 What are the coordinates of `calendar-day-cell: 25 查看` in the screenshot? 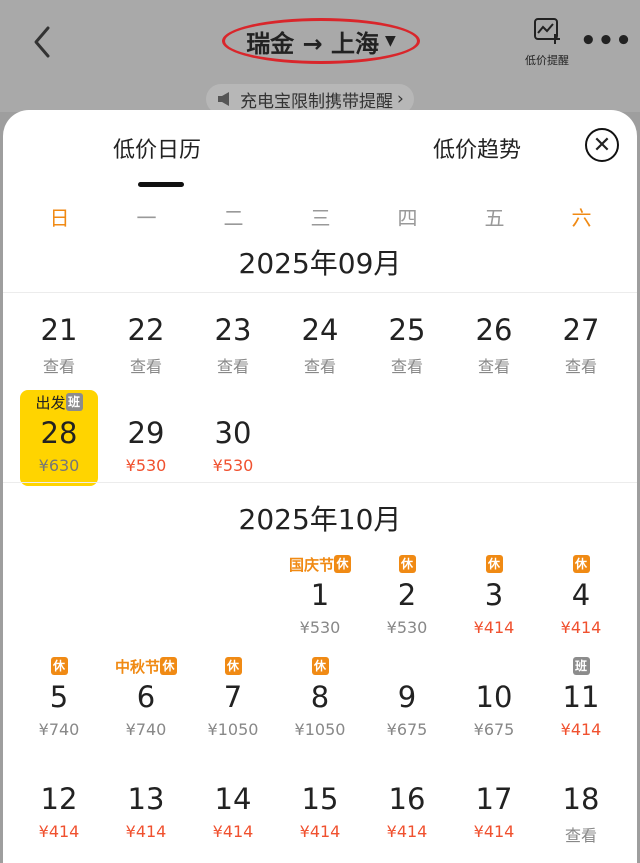 It's located at (407, 335).